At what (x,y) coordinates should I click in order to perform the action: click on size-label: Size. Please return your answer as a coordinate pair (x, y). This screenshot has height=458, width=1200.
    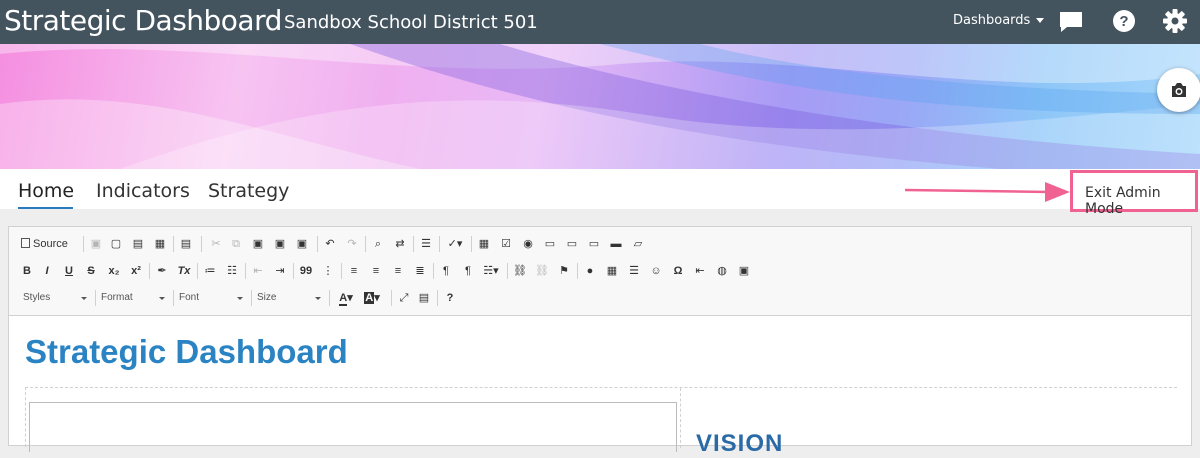
    Looking at the image, I should click on (267, 297).